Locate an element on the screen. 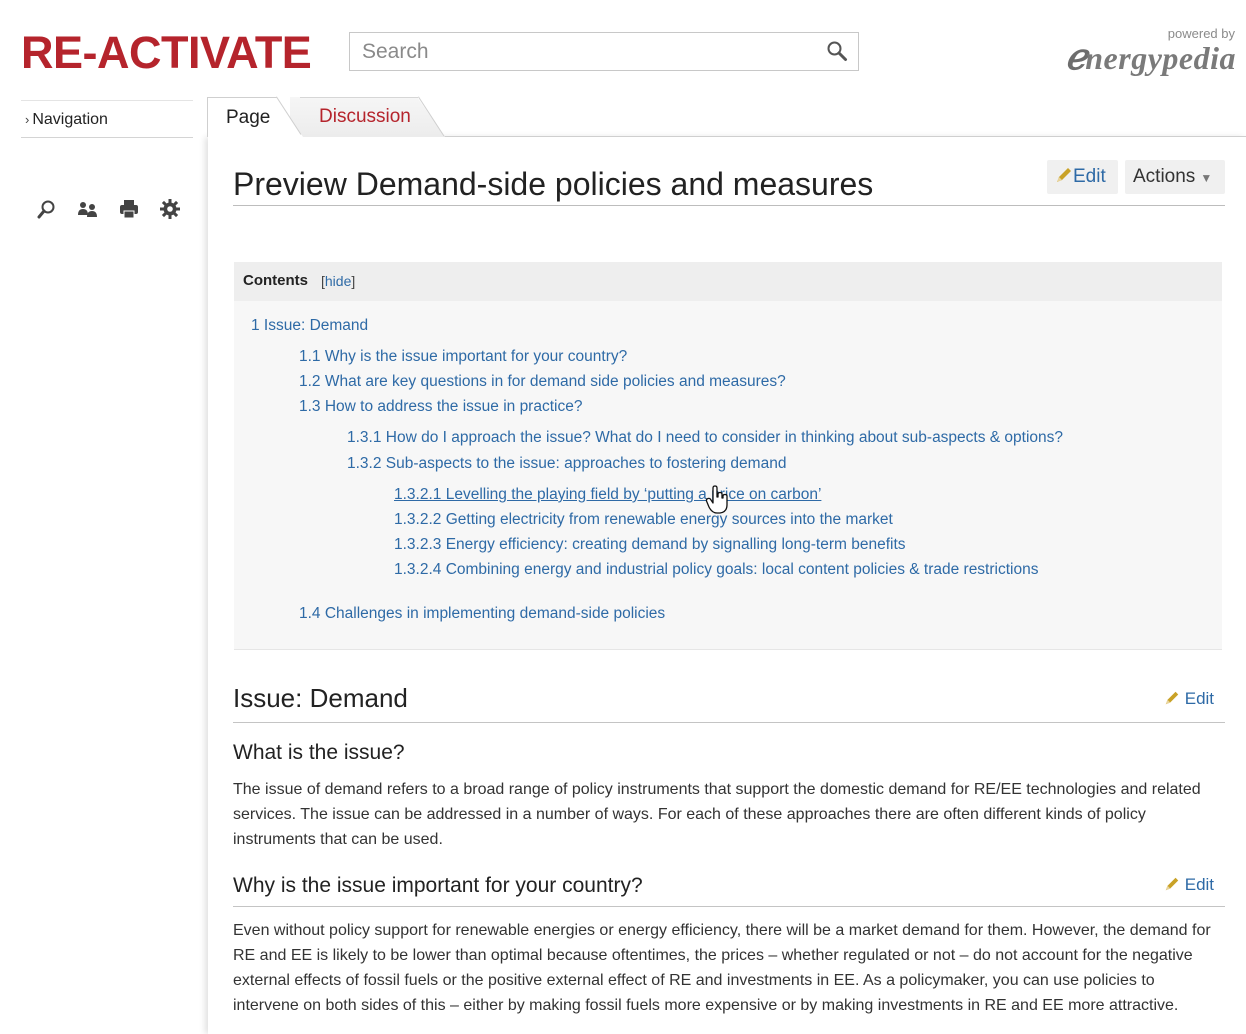 The image size is (1246, 1034). tab-discussion-border is located at coordinates (359, 97).